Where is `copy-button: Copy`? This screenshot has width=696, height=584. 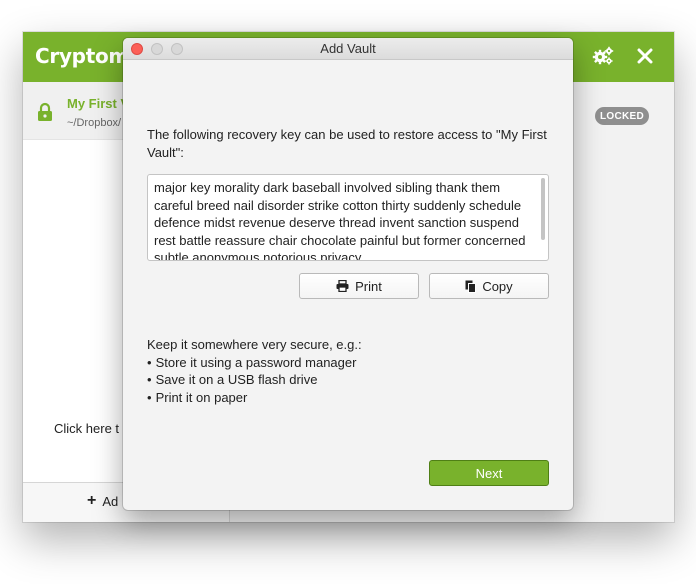 copy-button: Copy is located at coordinates (489, 286).